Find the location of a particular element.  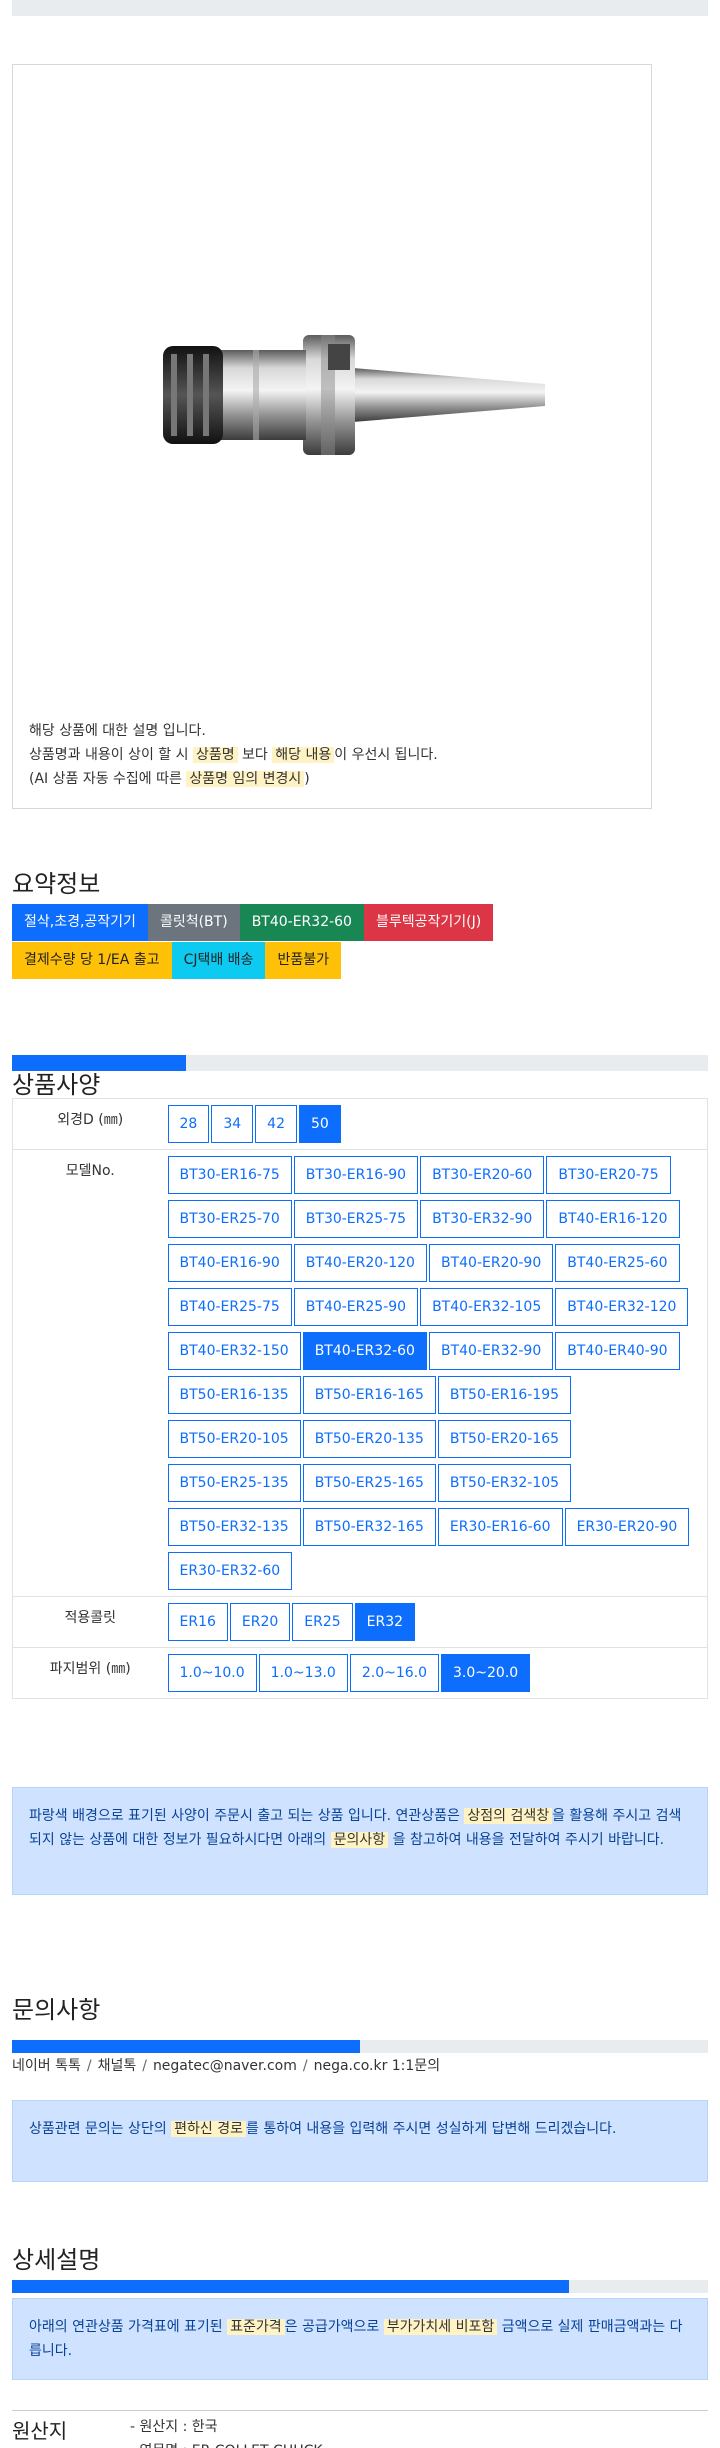

spec-option-button: 34 is located at coordinates (232, 1124).